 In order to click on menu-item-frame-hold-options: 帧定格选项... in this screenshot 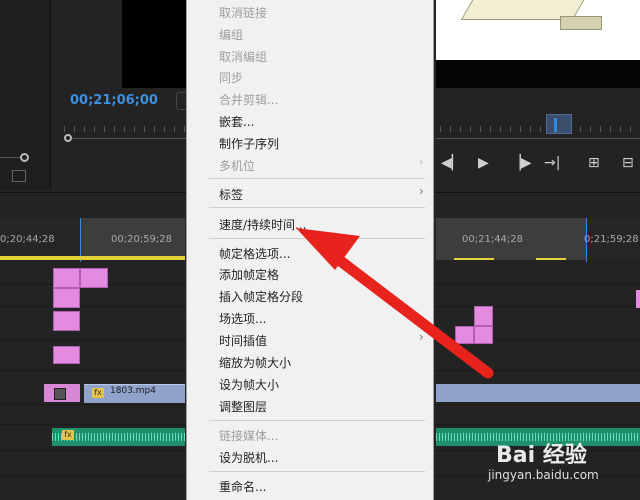, I will do `click(254, 253)`.